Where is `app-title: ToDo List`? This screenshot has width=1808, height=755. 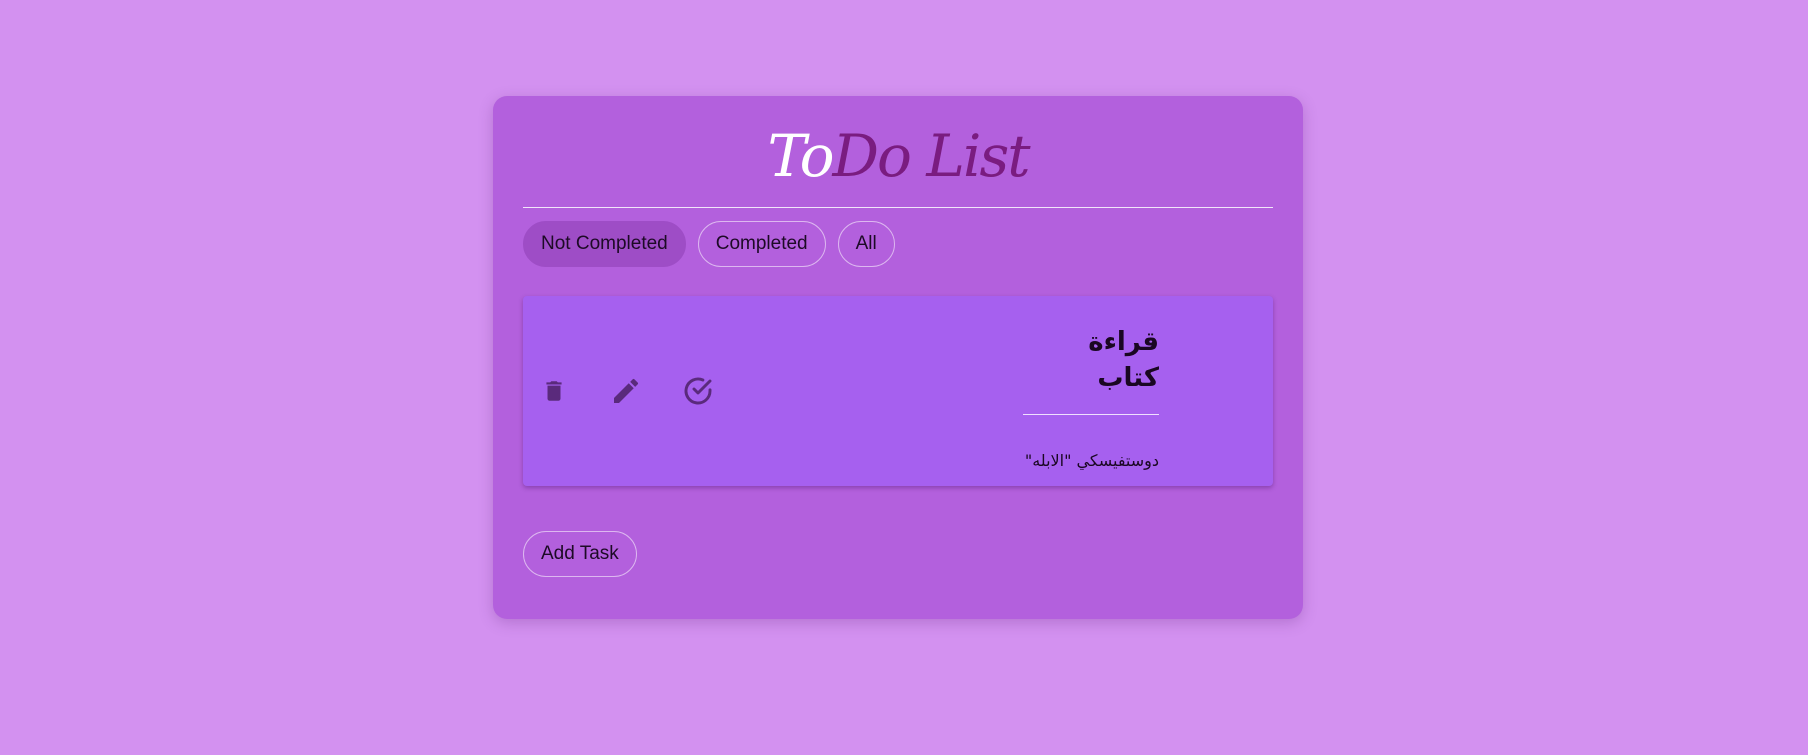 app-title: ToDo List is located at coordinates (898, 144).